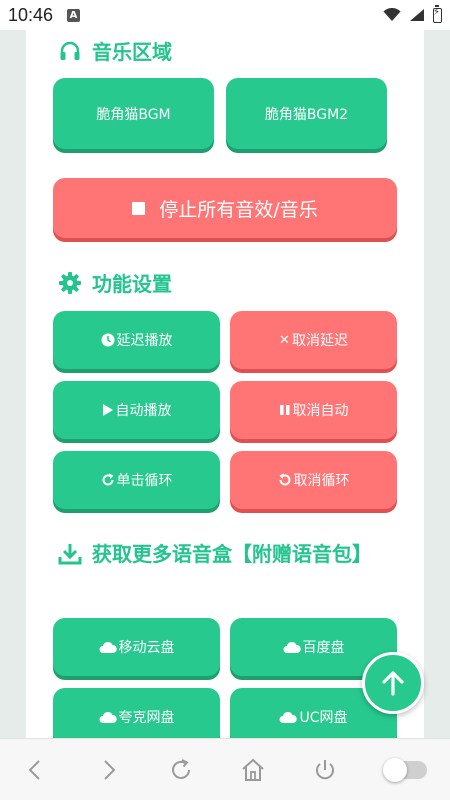 Image resolution: width=450 pixels, height=800 pixels. Describe the element at coordinates (107, 479) in the screenshot. I see `redo-icon` at that location.